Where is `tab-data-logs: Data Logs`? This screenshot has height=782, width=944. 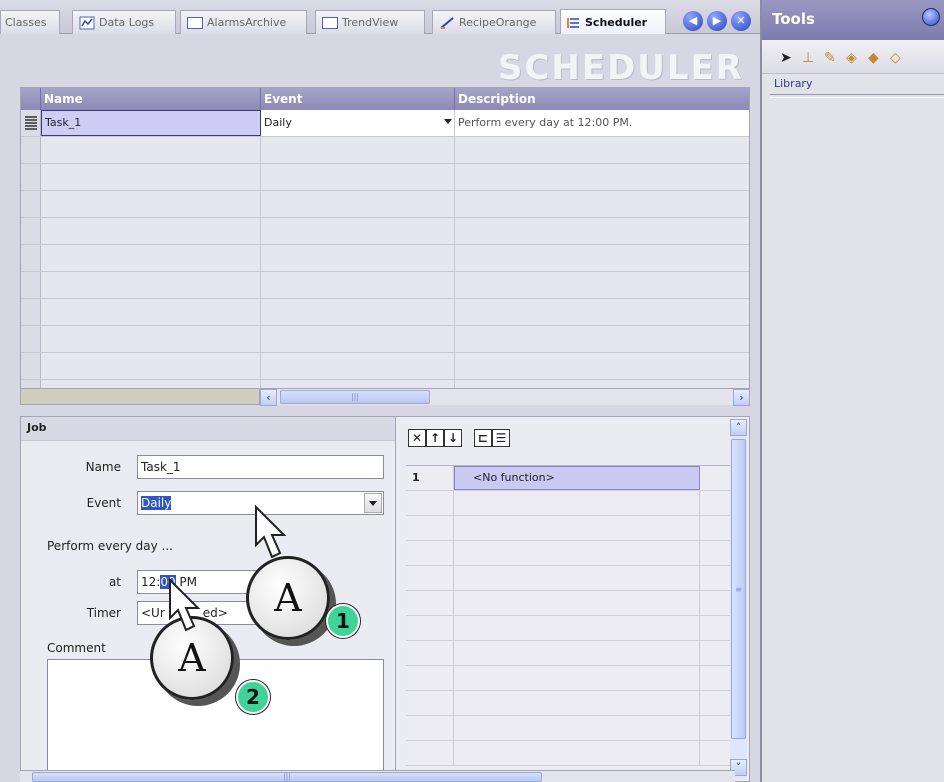 tab-data-logs: Data Logs is located at coordinates (124, 22).